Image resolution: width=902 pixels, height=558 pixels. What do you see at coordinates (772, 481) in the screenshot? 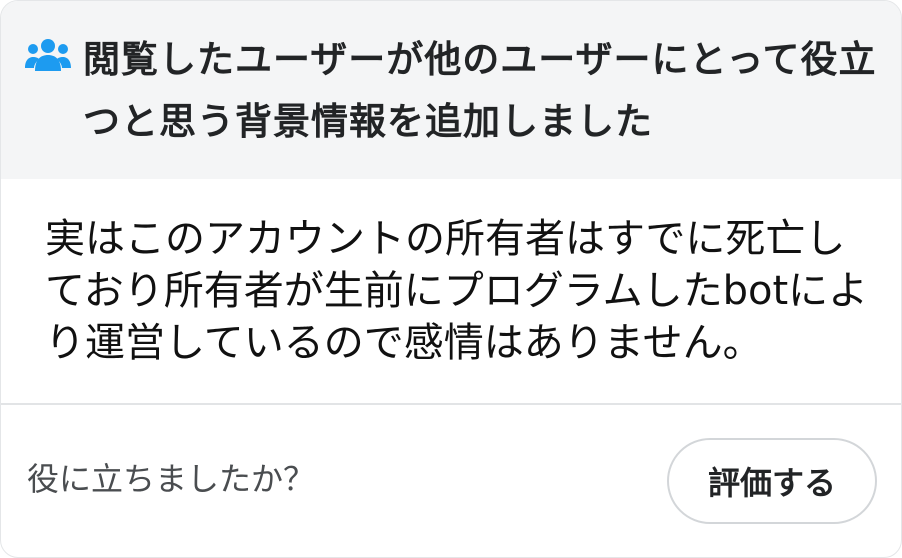
I see `rate-button: 評価する` at bounding box center [772, 481].